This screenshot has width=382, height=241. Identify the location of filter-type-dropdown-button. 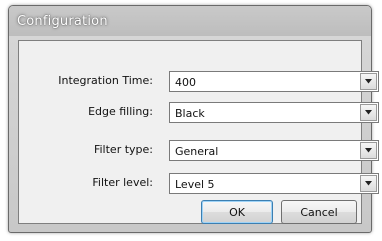
(368, 150).